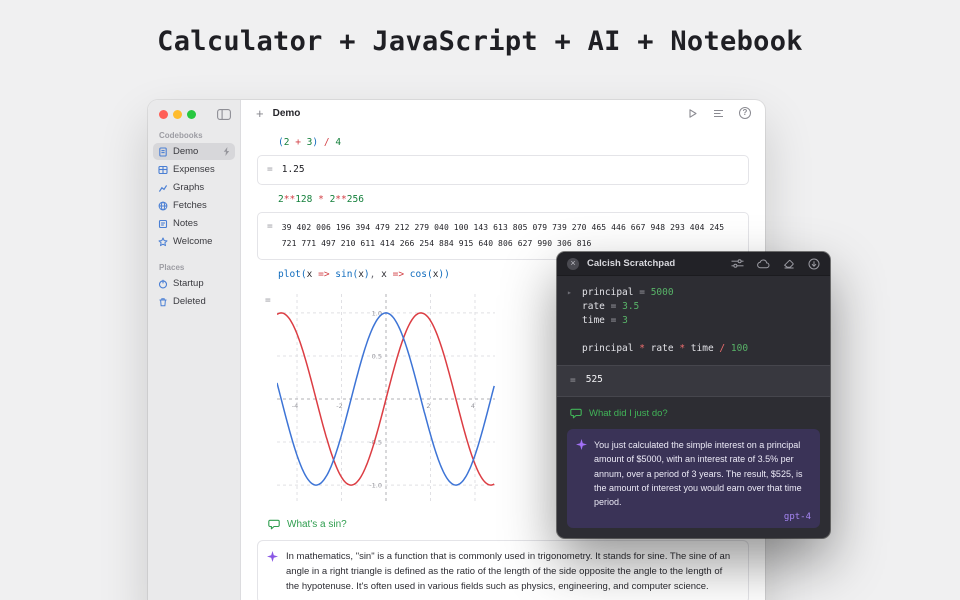 This screenshot has height=600, width=960. I want to click on scratchpad-code-line: time = 3, so click(605, 320).